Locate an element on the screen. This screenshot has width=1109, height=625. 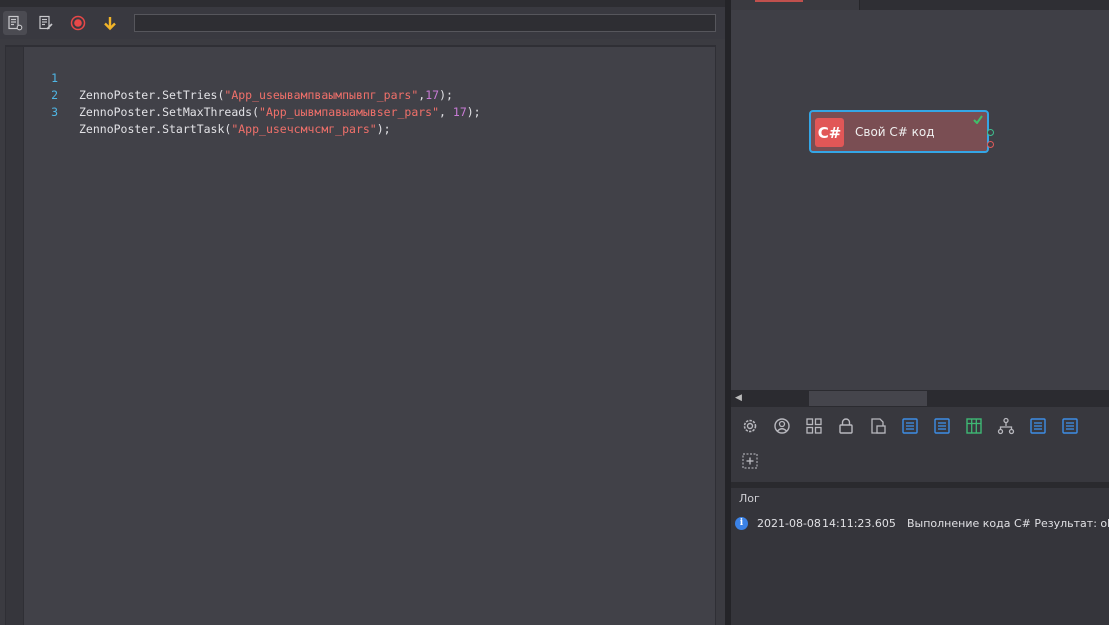
user-circle-icon is located at coordinates (782, 426).